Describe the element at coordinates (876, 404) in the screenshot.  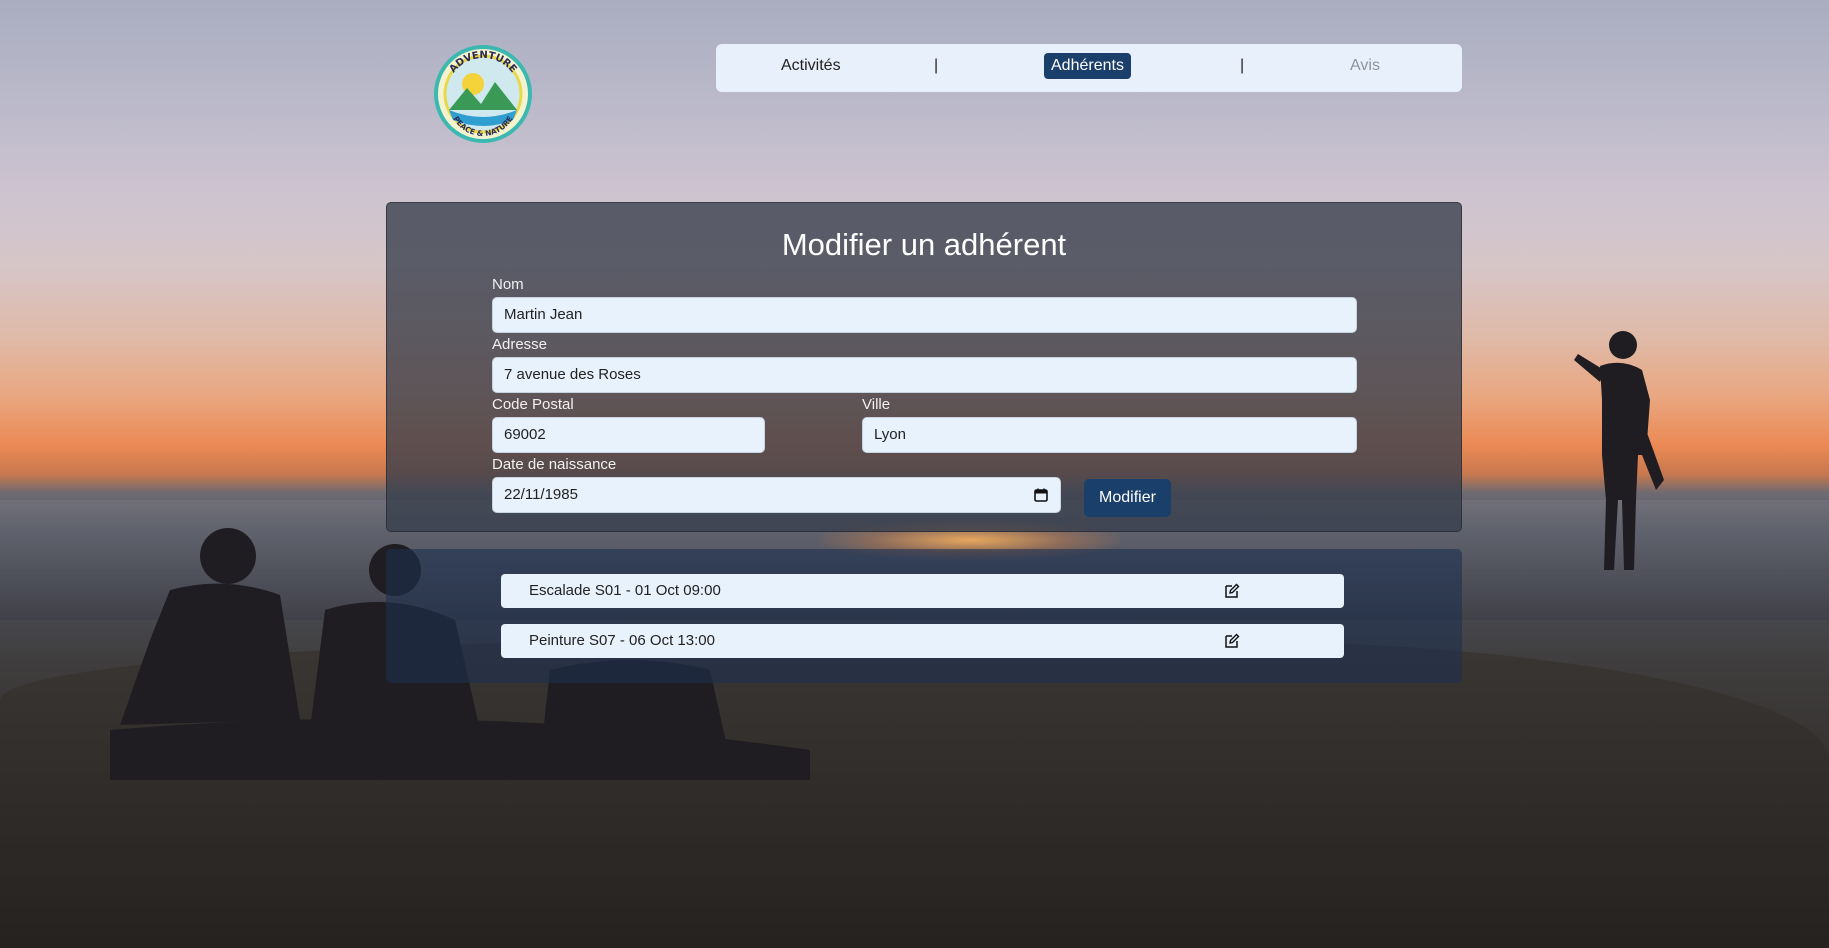
I see `ville-label: Ville` at that location.